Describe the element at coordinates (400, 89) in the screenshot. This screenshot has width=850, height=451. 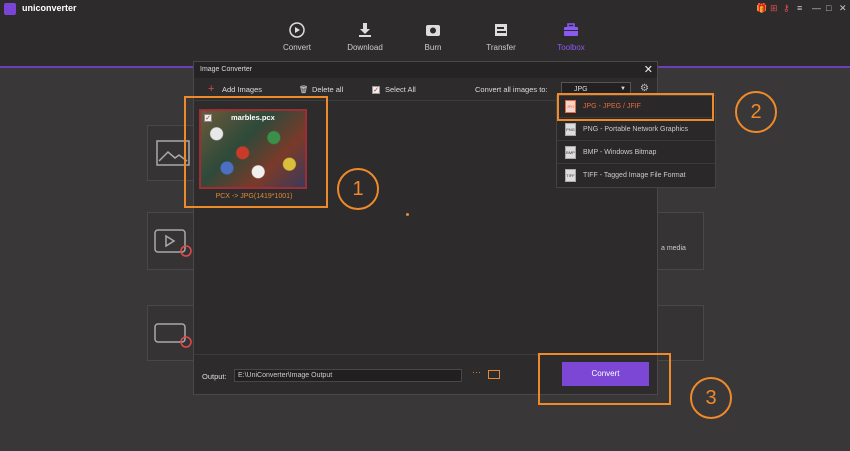
I see `select-all-label: Select All` at that location.